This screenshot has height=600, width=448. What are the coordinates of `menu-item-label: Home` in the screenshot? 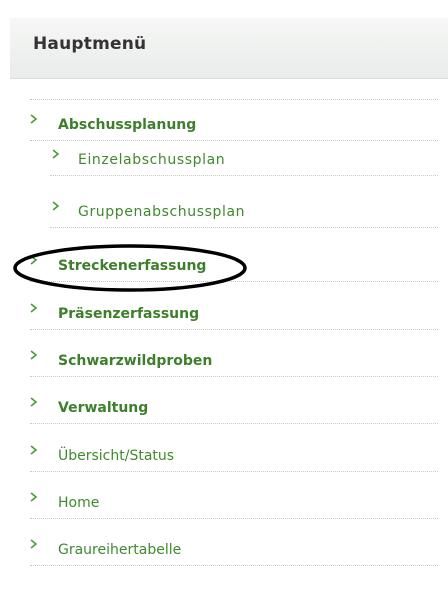 It's located at (79, 503).